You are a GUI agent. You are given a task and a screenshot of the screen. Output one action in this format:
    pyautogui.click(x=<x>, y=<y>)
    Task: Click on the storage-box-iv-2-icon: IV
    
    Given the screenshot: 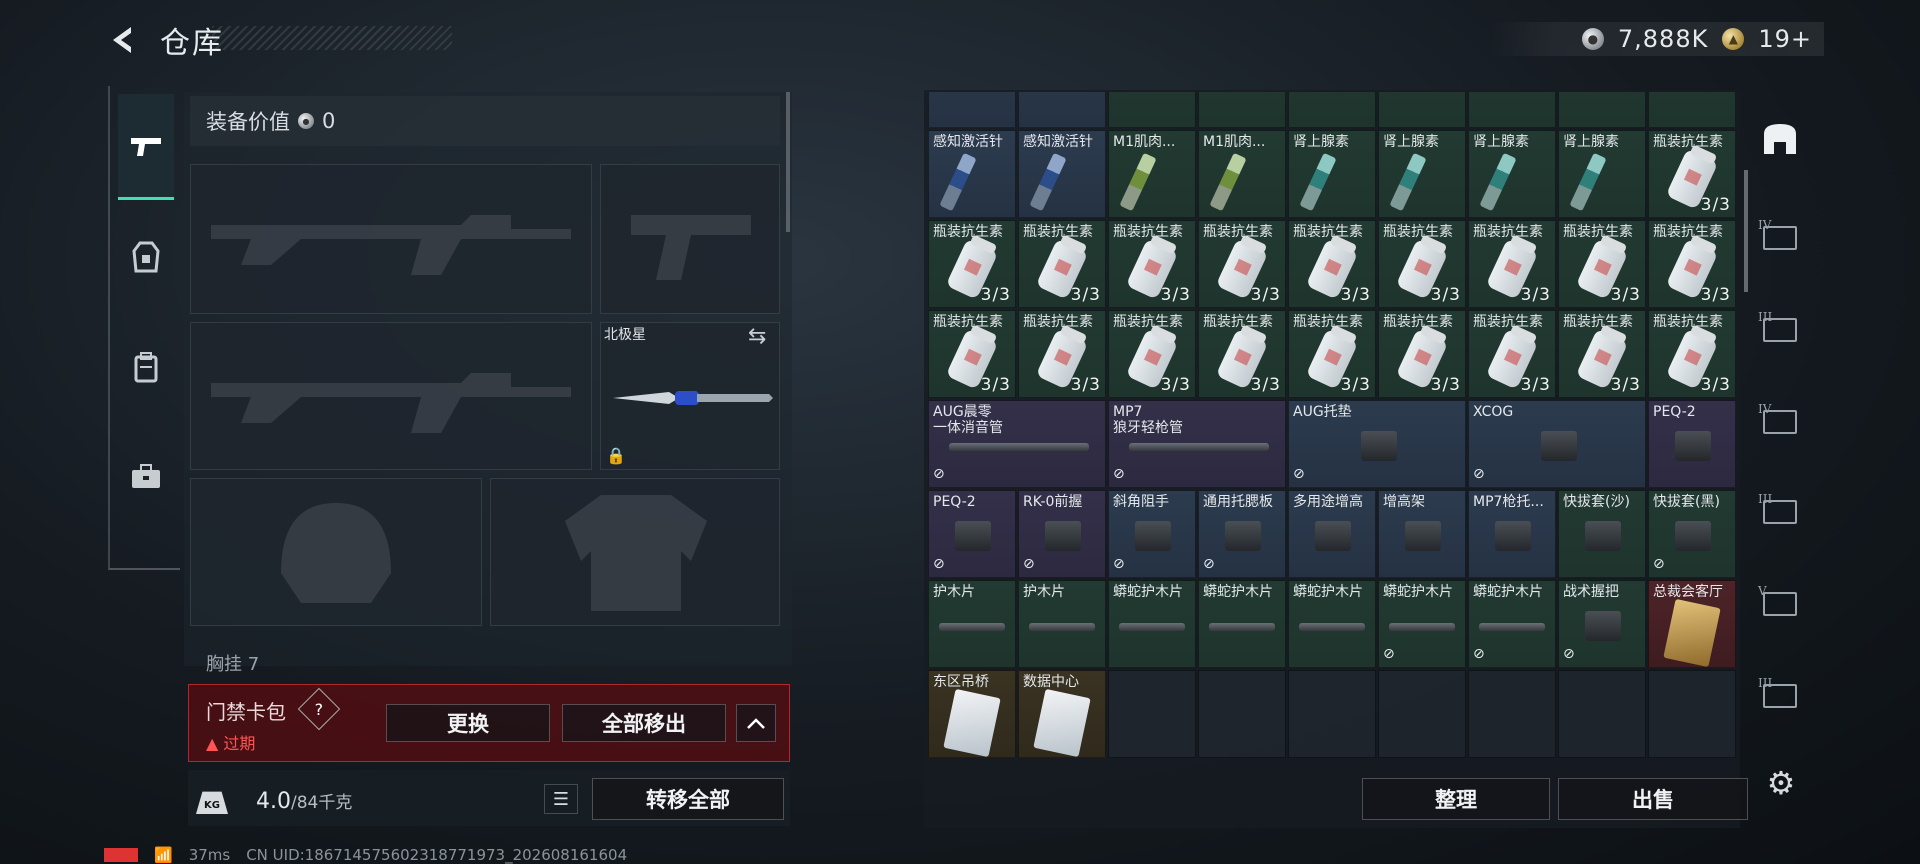 What is the action you would take?
    pyautogui.click(x=1780, y=422)
    